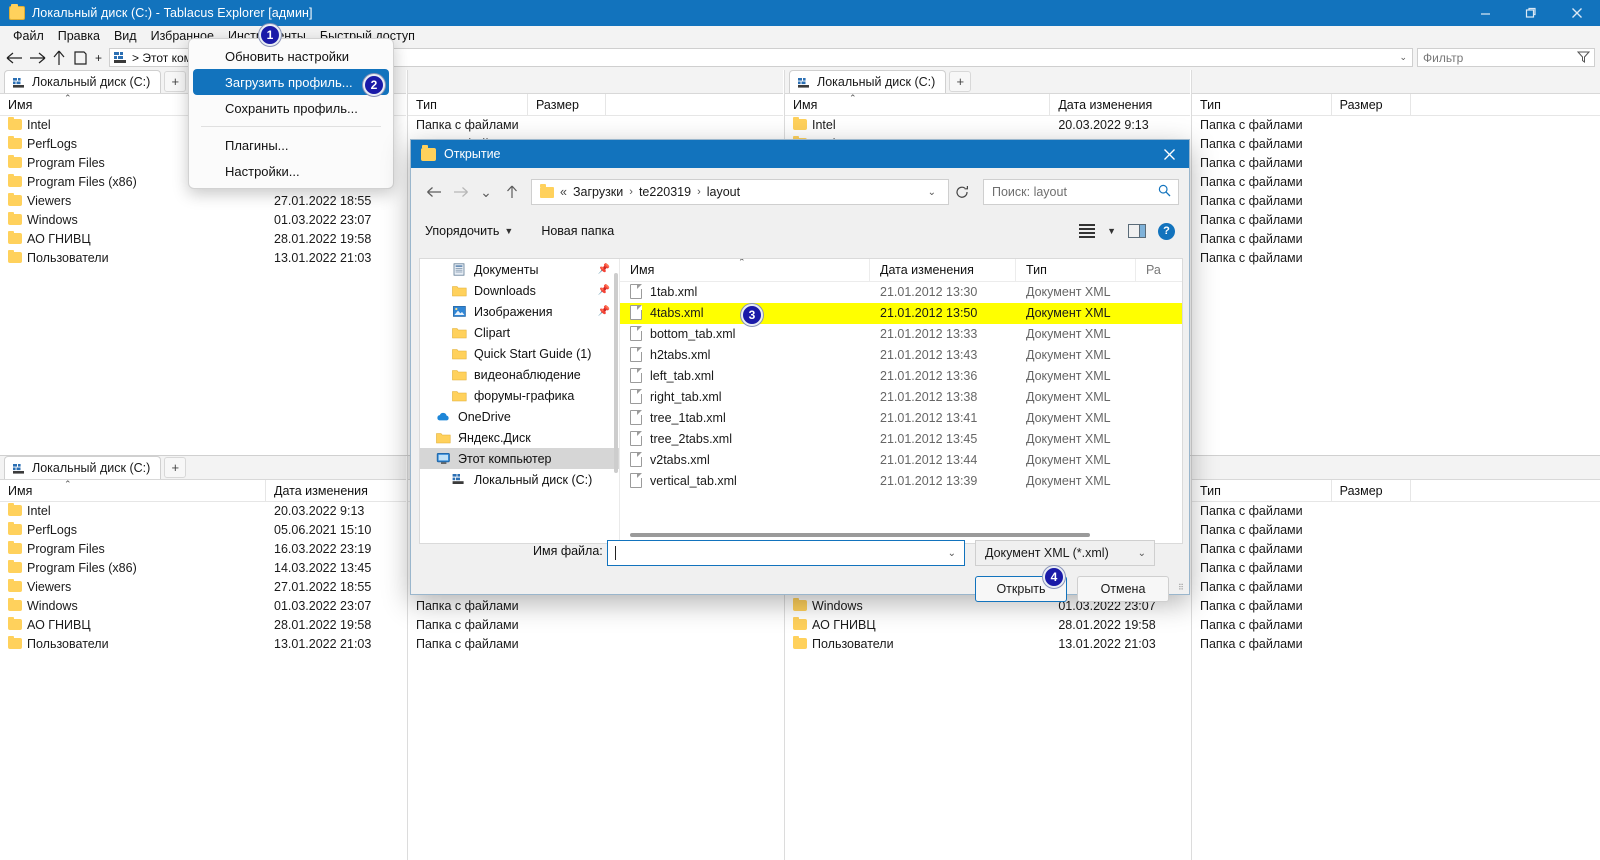  I want to click on tab-local-disk-c-bottom: Локальный диск (C:), so click(83, 467).